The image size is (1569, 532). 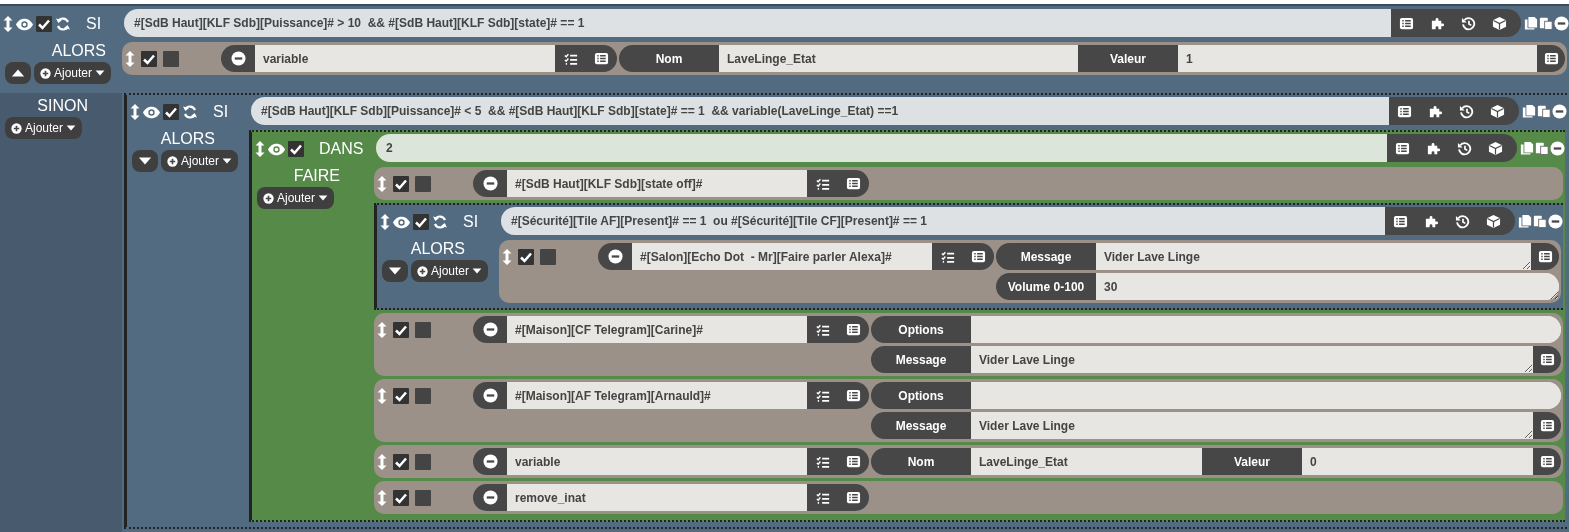 I want to click on condition-field: #[SdB Haut][KLF Sdb][Puissance]# < 5 && #[SdB Haut][KLF Sdb][state]# == 1 && variable(LaveLinge_Etat) ==1, so click(x=820, y=111).